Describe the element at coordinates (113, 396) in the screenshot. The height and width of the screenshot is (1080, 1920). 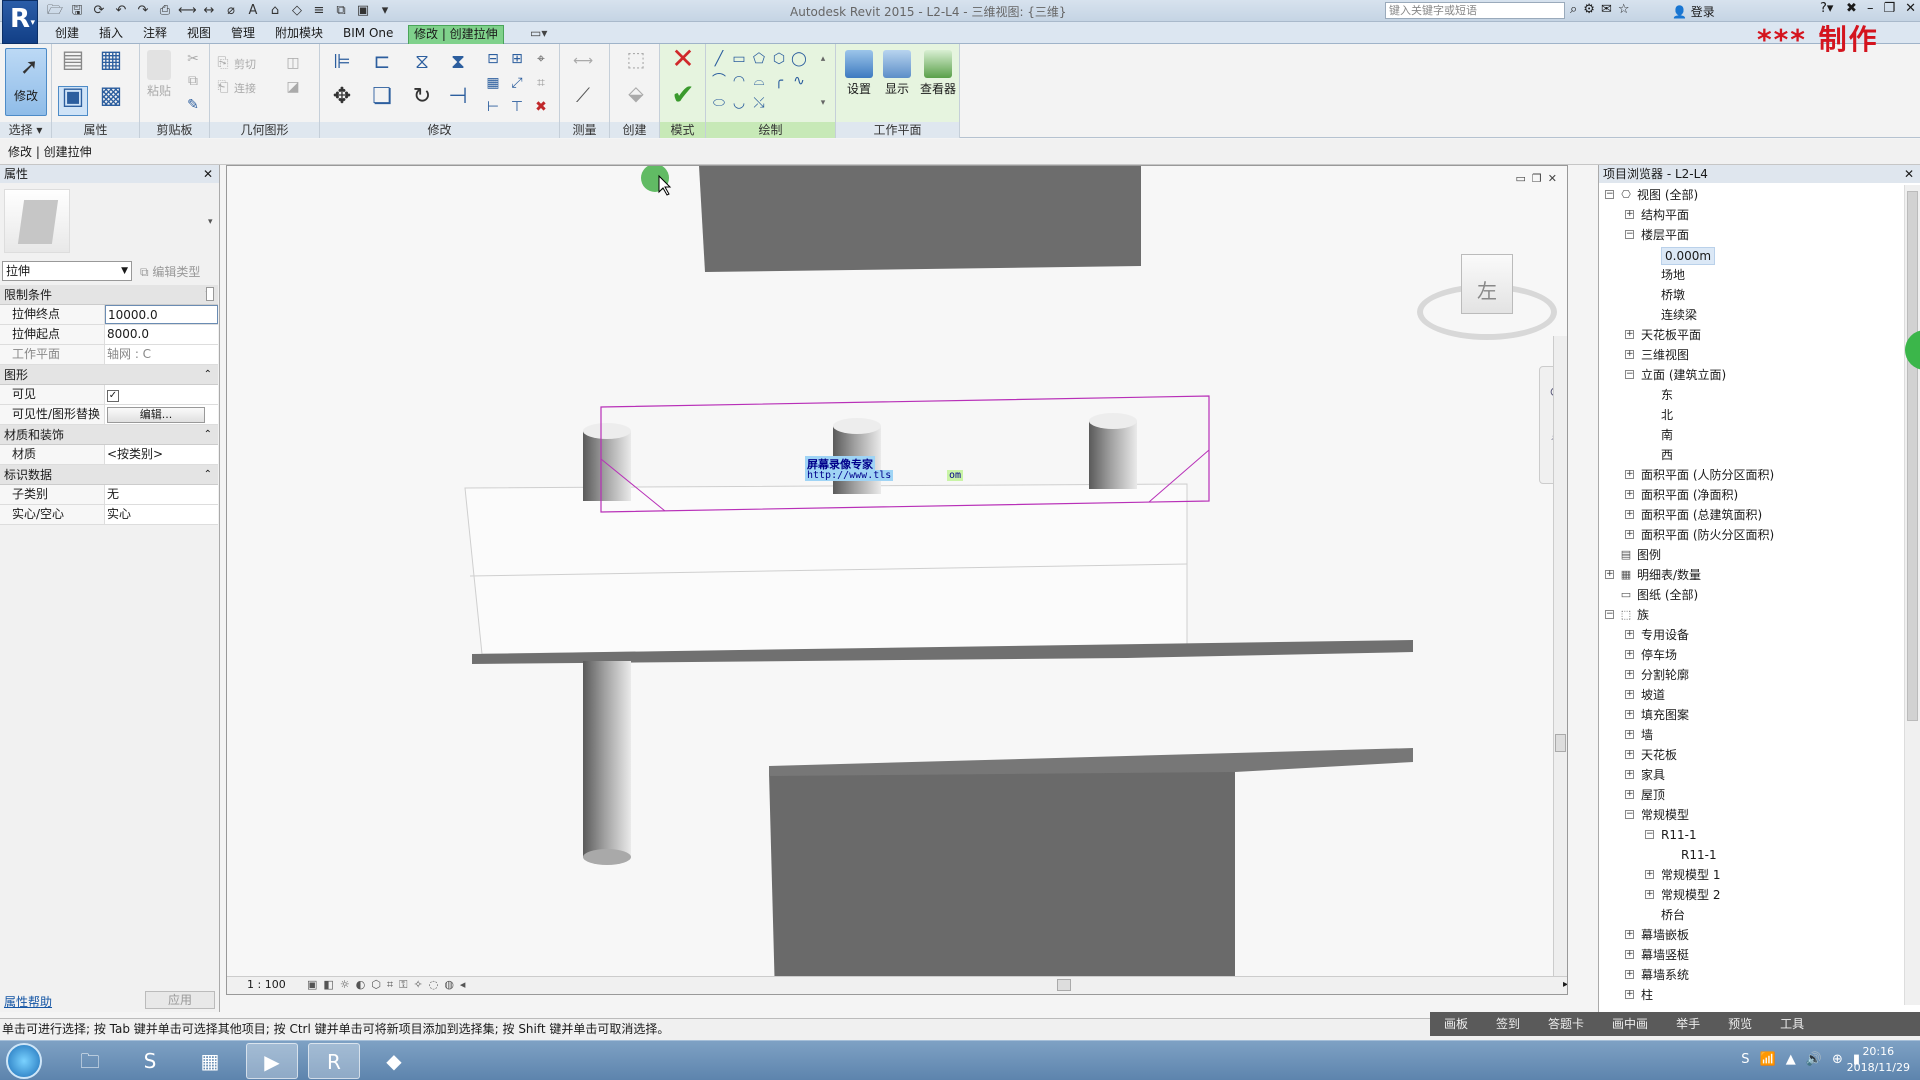
I see `visible-checkbox: ✓` at that location.